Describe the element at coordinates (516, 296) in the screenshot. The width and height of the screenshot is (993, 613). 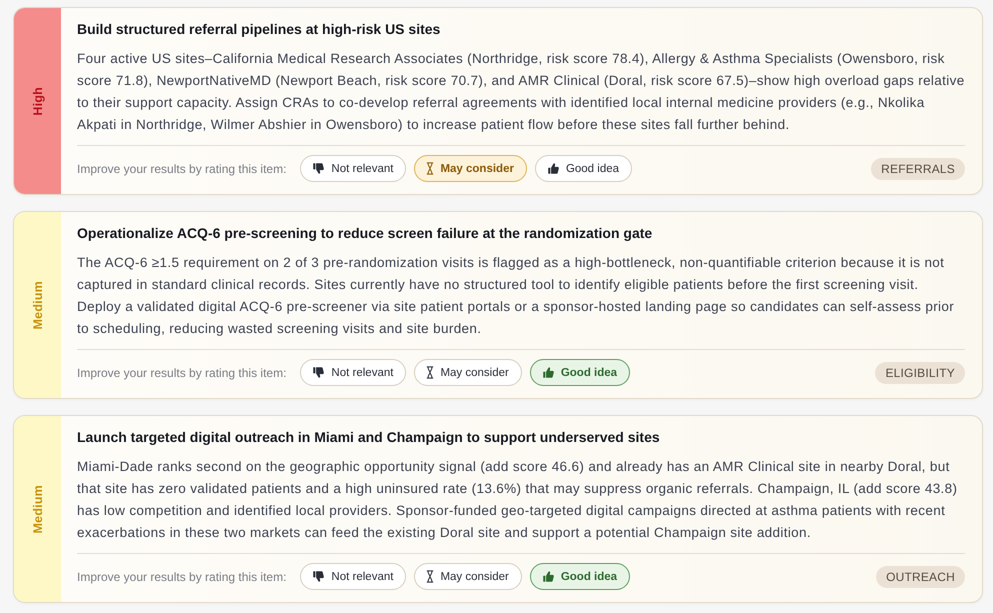
I see `recommendation-description: The ACQ-6 ≥1.5 requirement on 2 of 3 pre-randomization visits is flagged as a high-bottleneck, non-quantifiable criterion because it is not captured in standard clinical records. Sites currently have no structured tool to identify eligible patients before the first screening visit. Deploy a validated digital ACQ-6 pre-screener via site patient portals or a sponsor-hosted landing page so candidates can self-assess prior to scheduling, reducing wasted screening visits and site burden.` at that location.